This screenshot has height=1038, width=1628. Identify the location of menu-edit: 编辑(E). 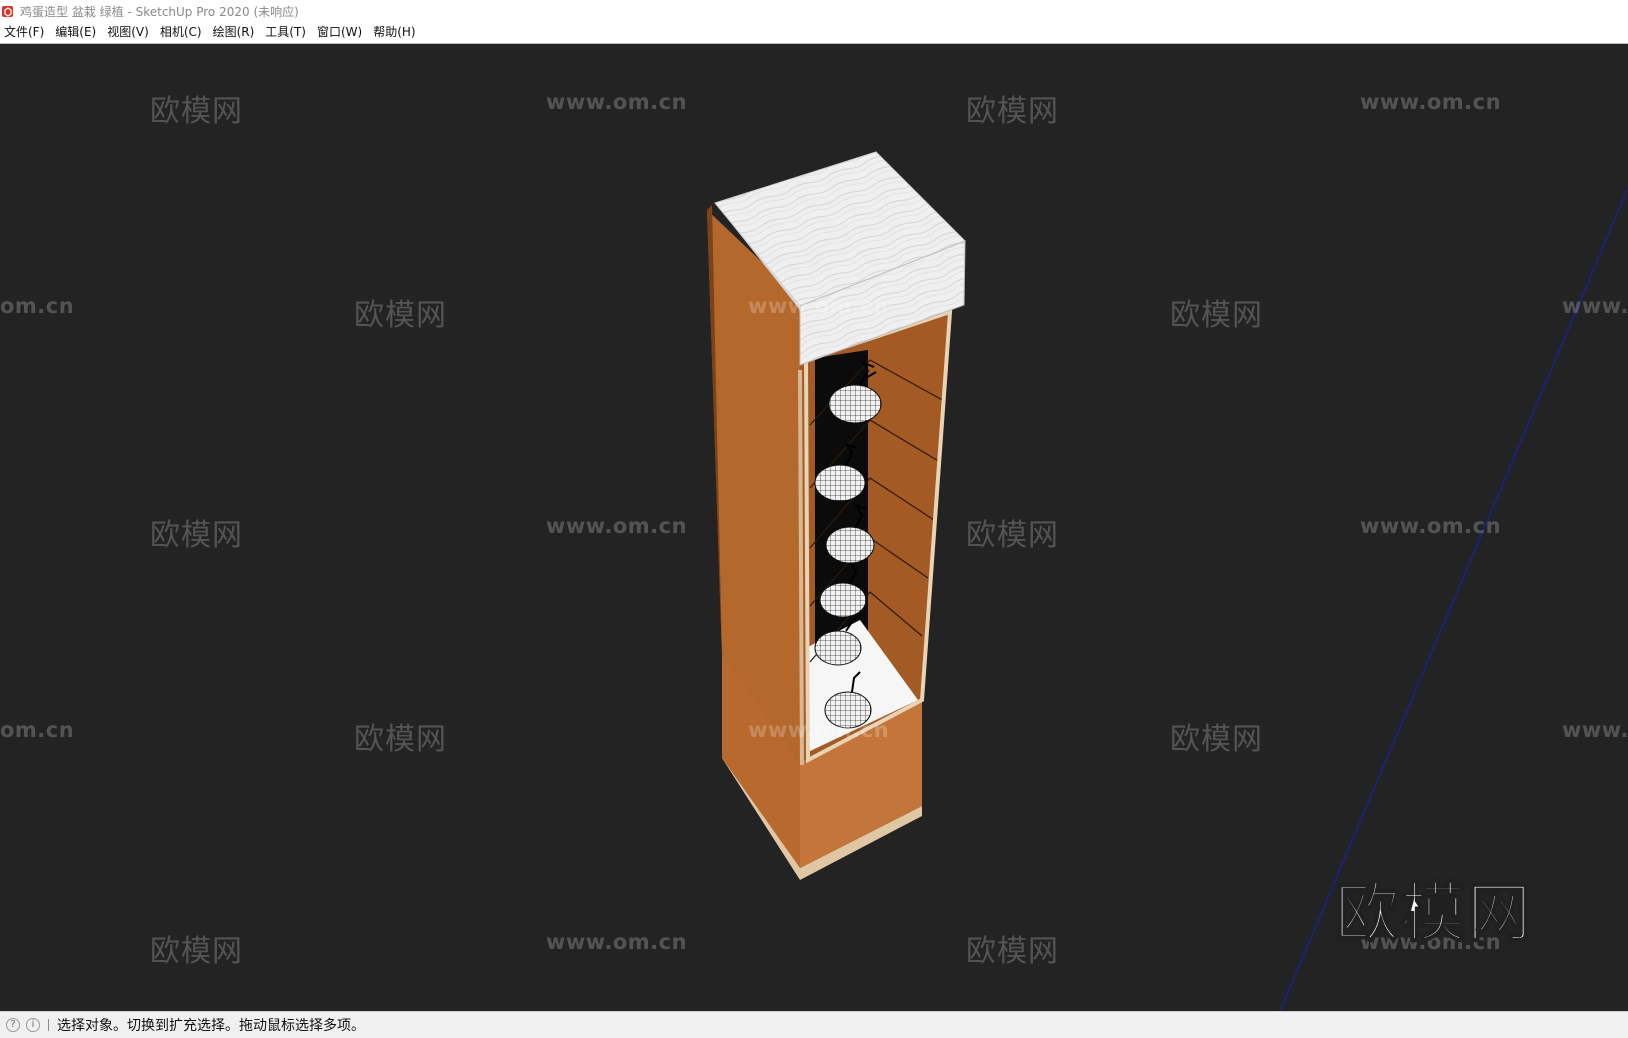
(77, 32).